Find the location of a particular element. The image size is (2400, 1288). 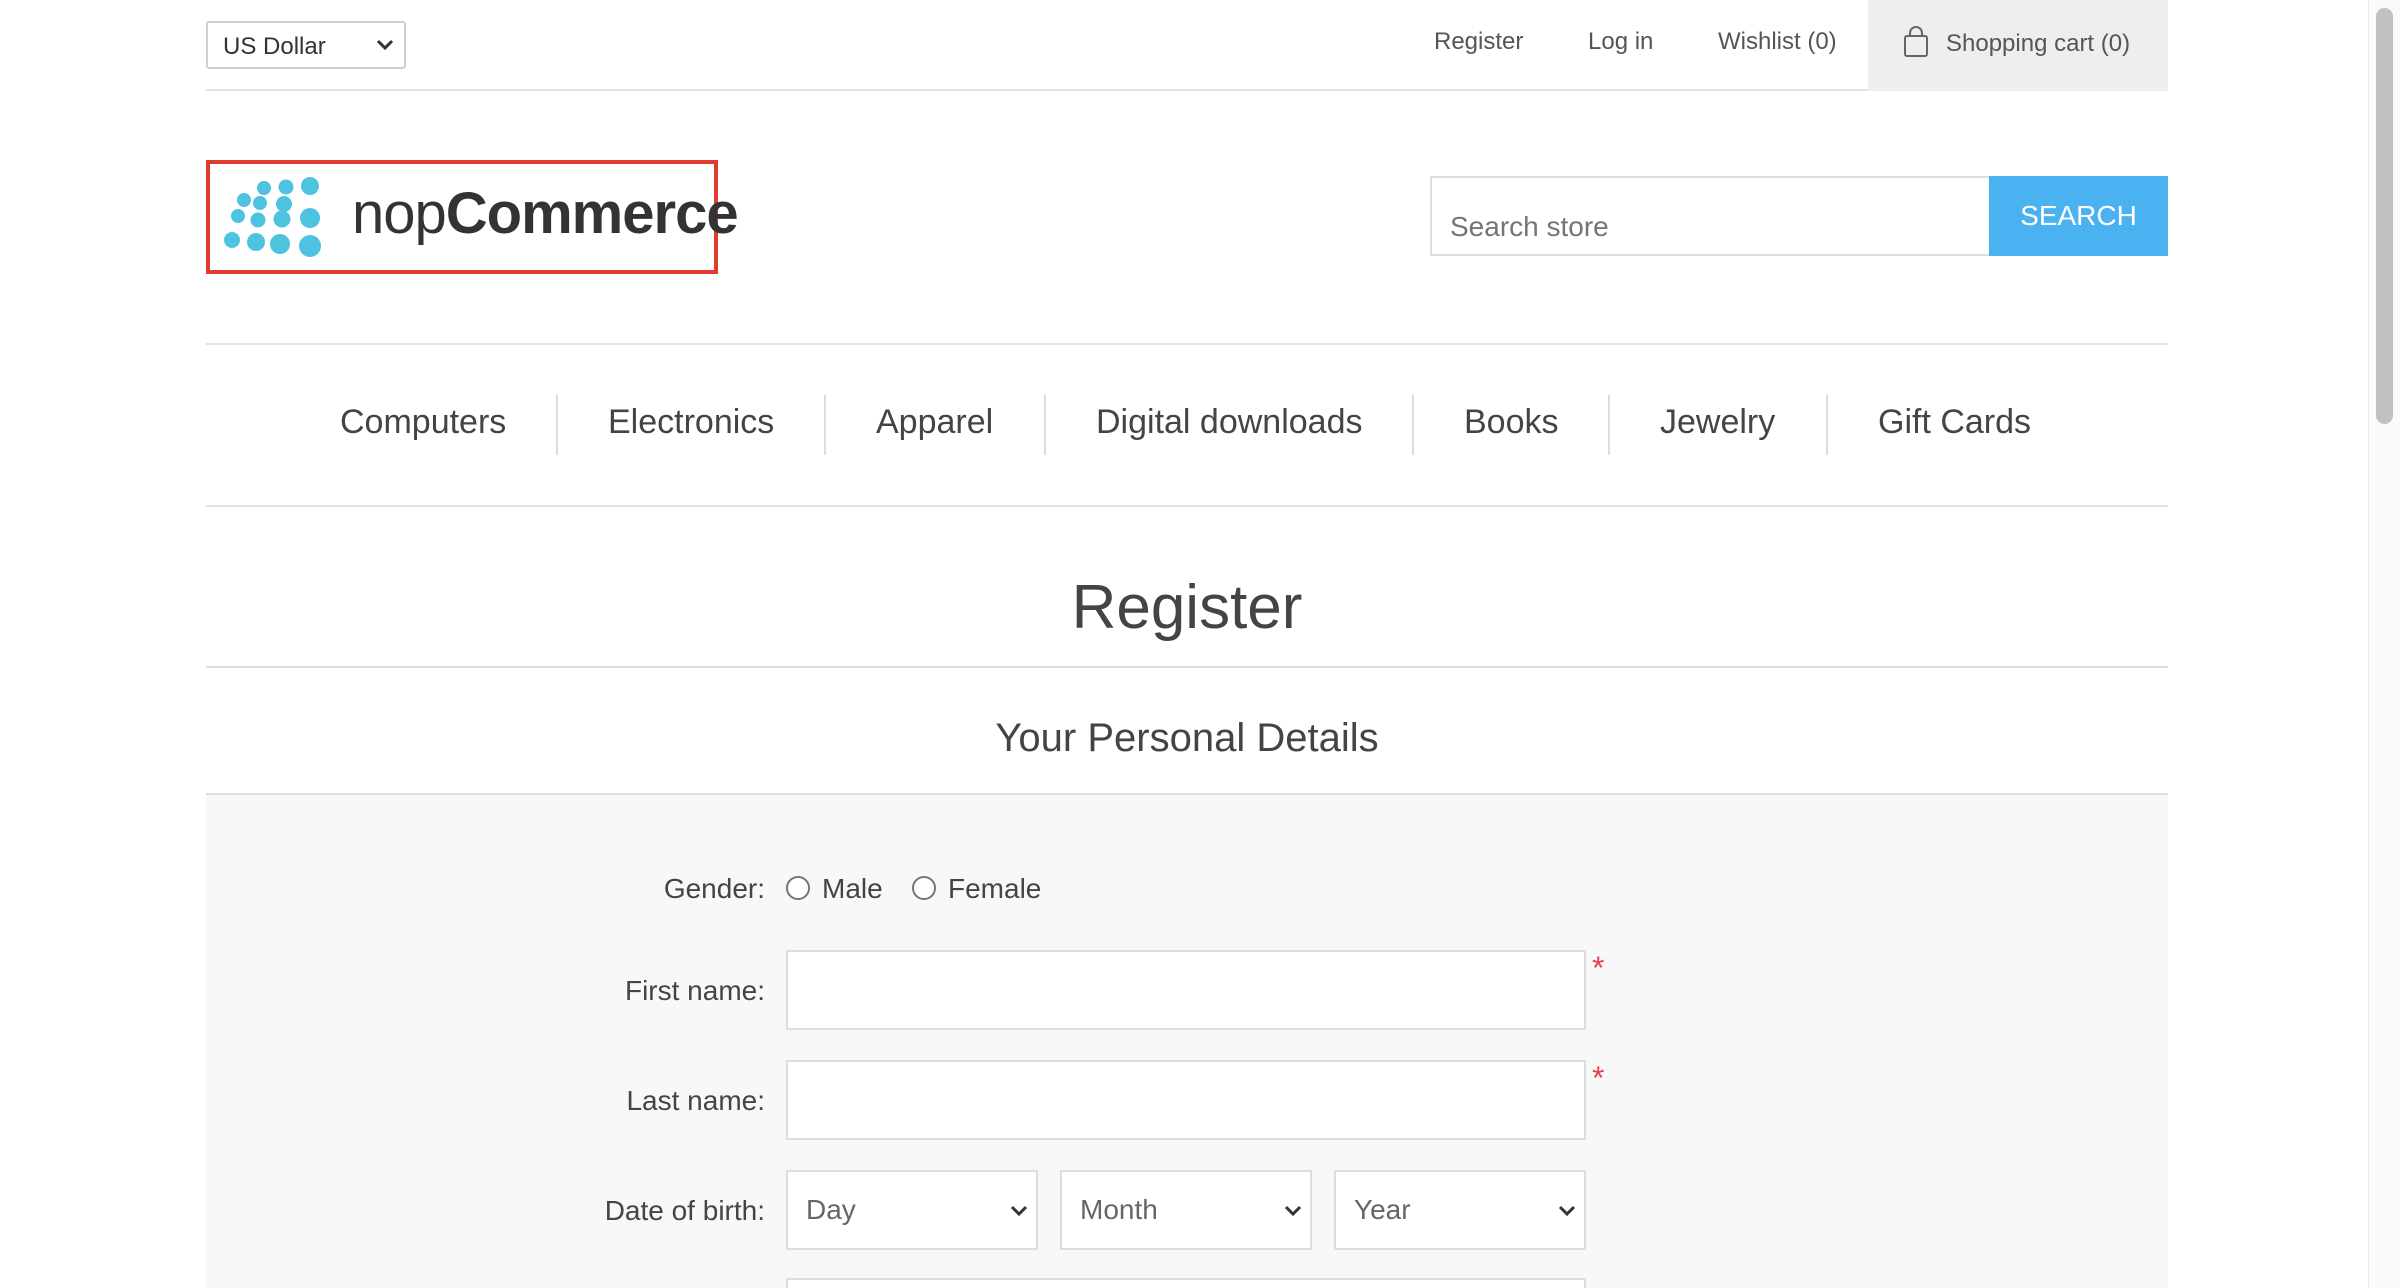

nav-item-computers: Computers is located at coordinates (423, 422).